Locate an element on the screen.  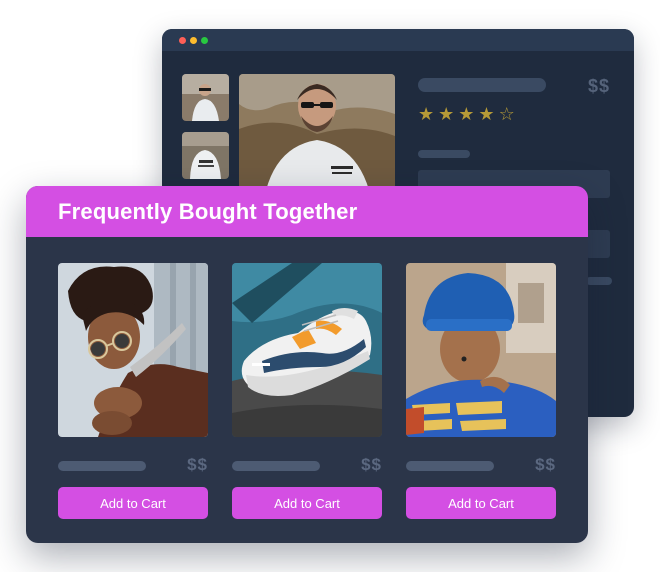
window-titlebar is located at coordinates (398, 40).